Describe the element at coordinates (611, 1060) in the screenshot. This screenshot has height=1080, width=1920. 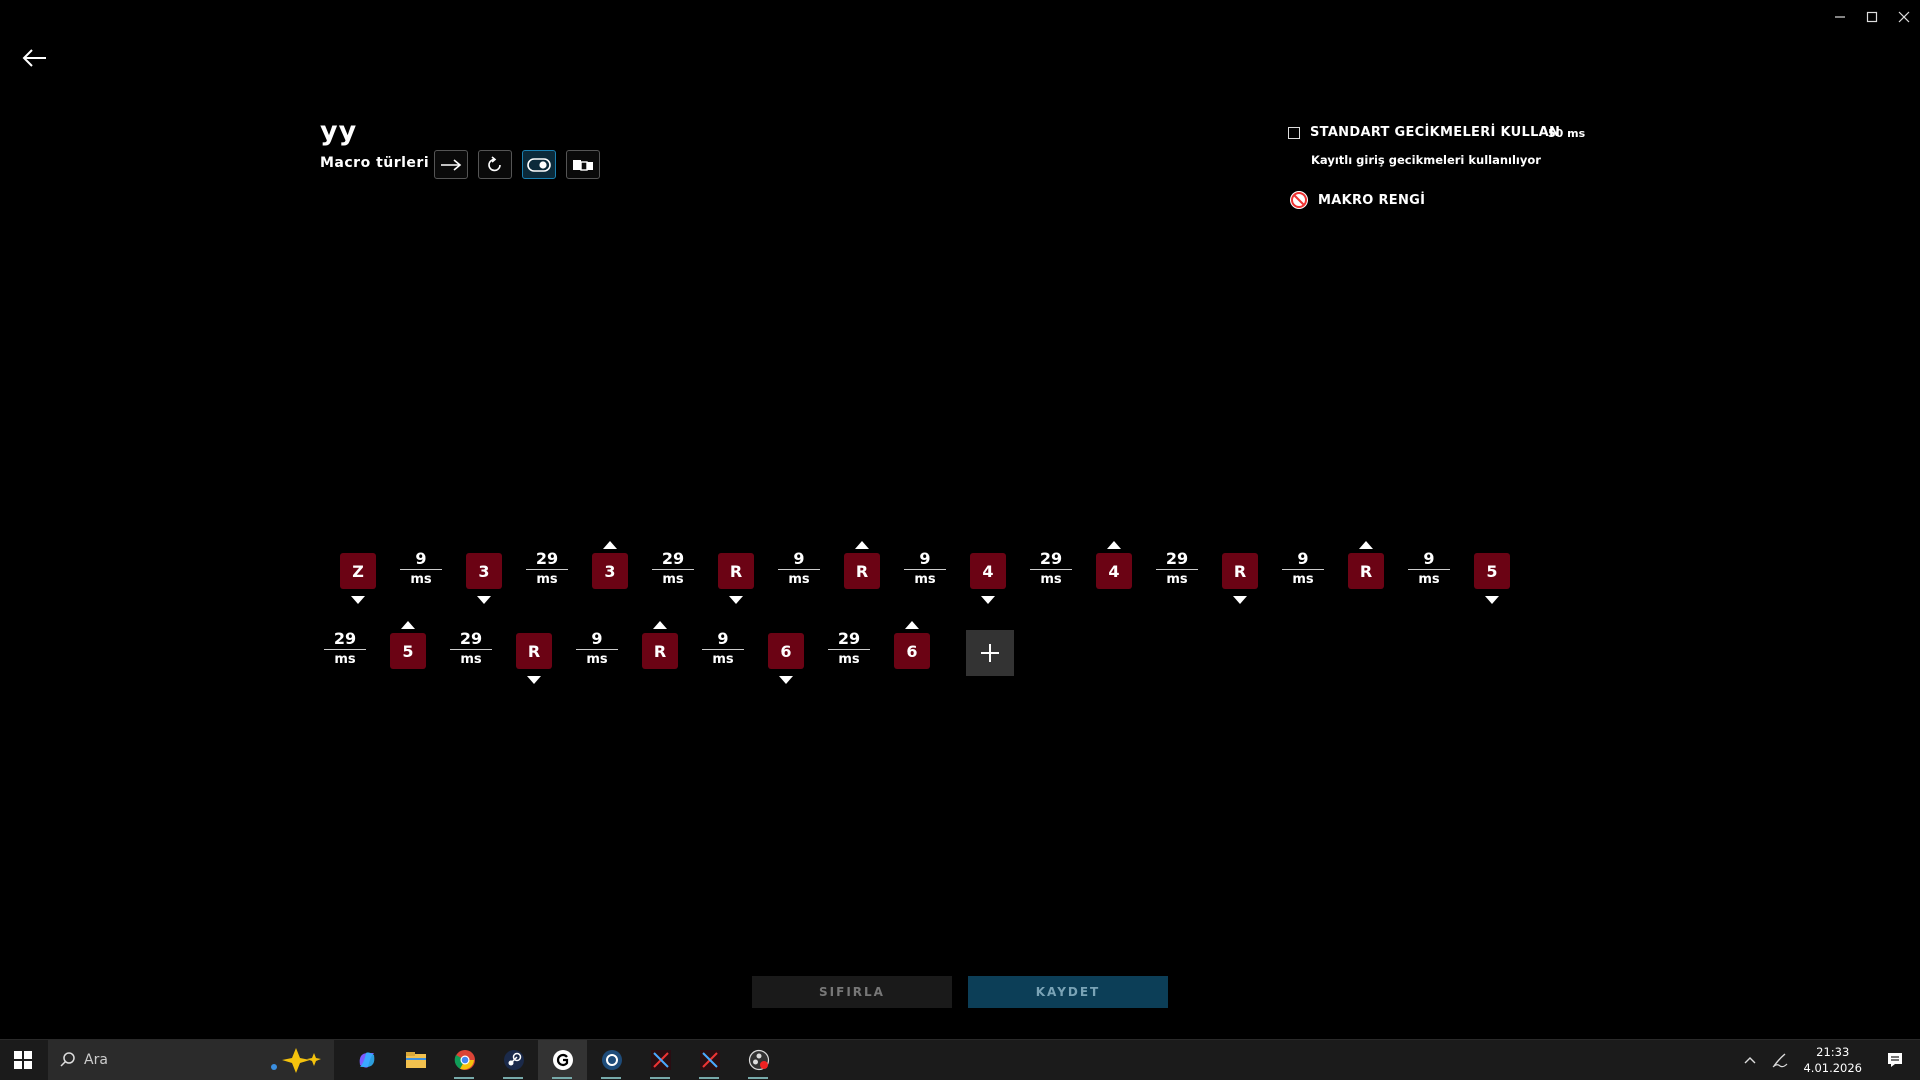
I see `app-icon` at that location.